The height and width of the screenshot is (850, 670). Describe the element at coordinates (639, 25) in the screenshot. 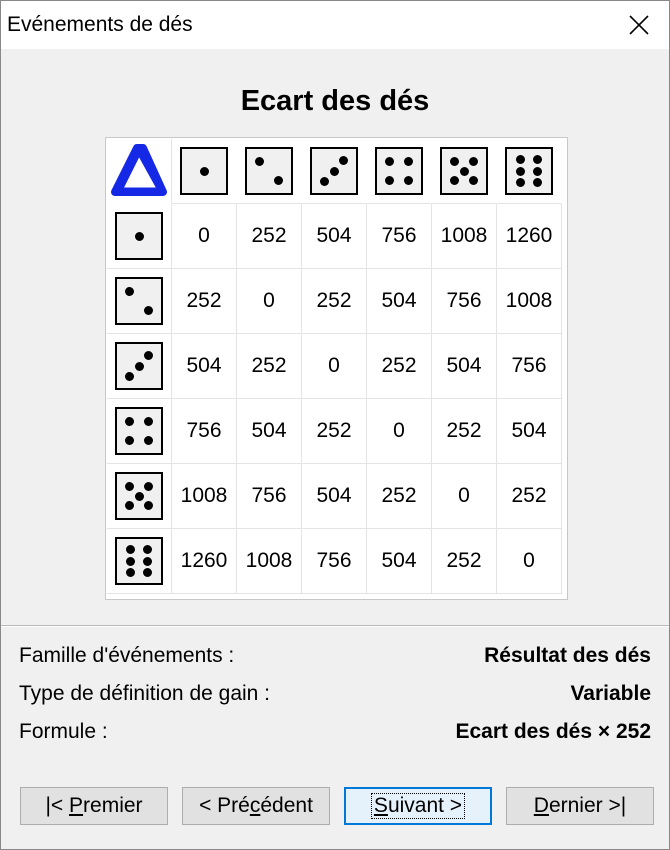

I see `close-button` at that location.